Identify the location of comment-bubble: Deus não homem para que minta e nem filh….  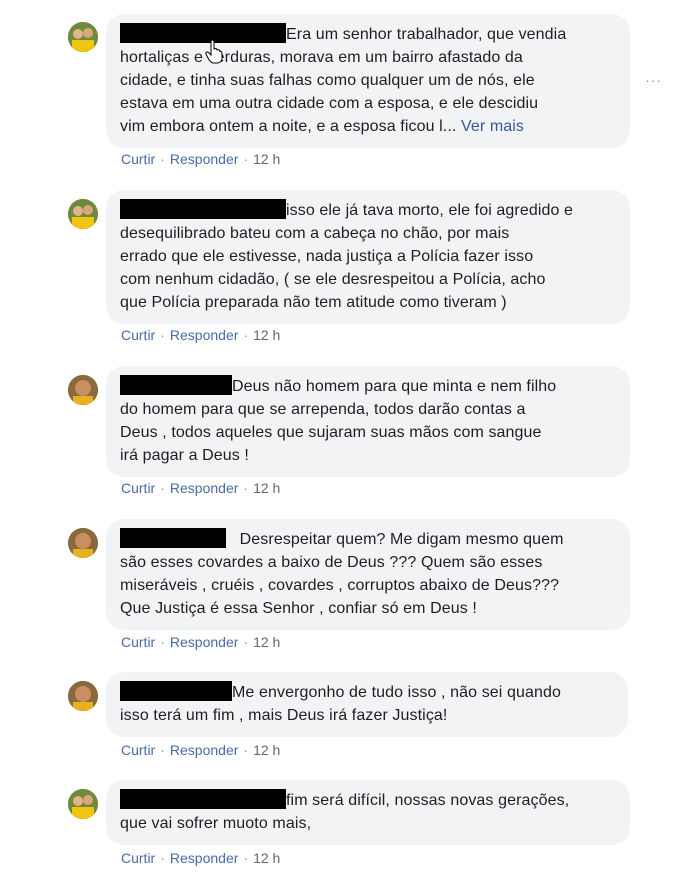
(368, 421).